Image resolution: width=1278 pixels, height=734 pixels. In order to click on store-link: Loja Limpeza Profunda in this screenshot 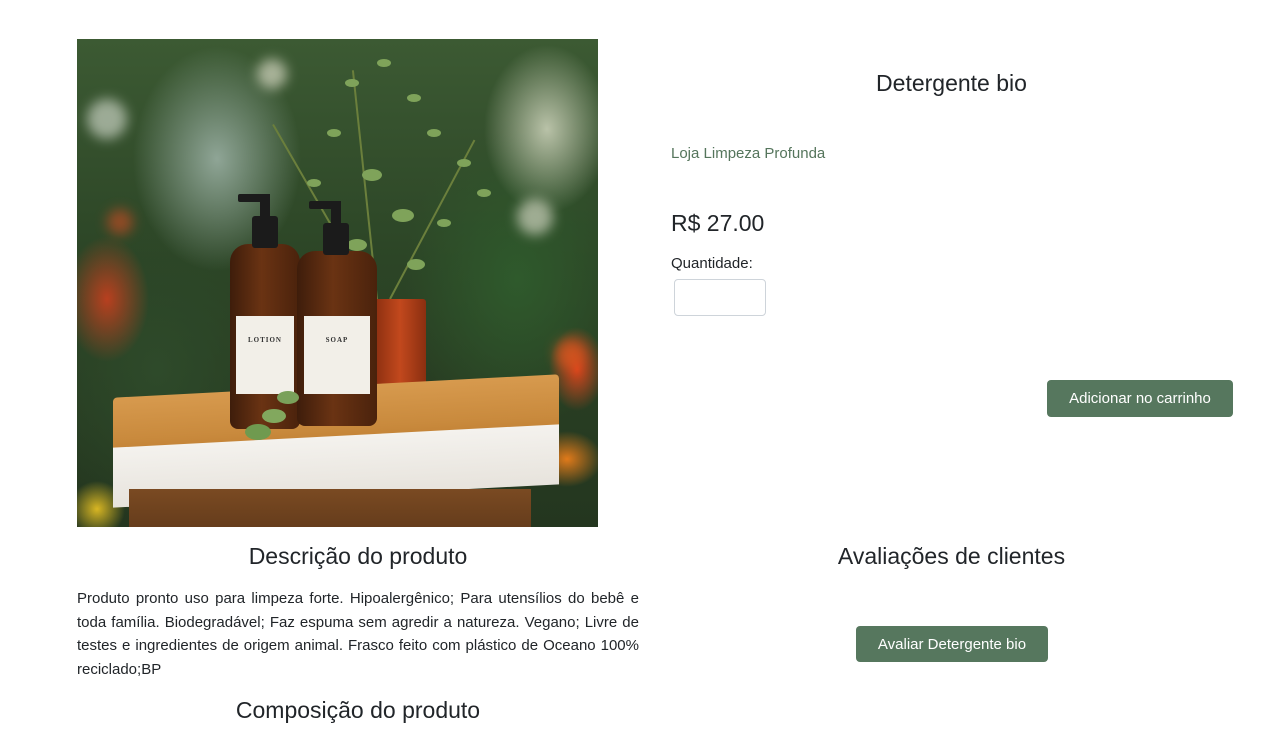, I will do `click(748, 153)`.